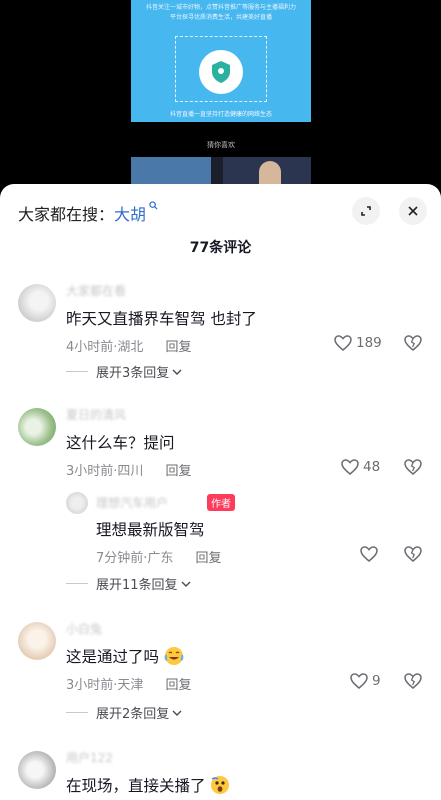 Image resolution: width=441 pixels, height=800 pixels. I want to click on shield-logo-icon, so click(221, 72).